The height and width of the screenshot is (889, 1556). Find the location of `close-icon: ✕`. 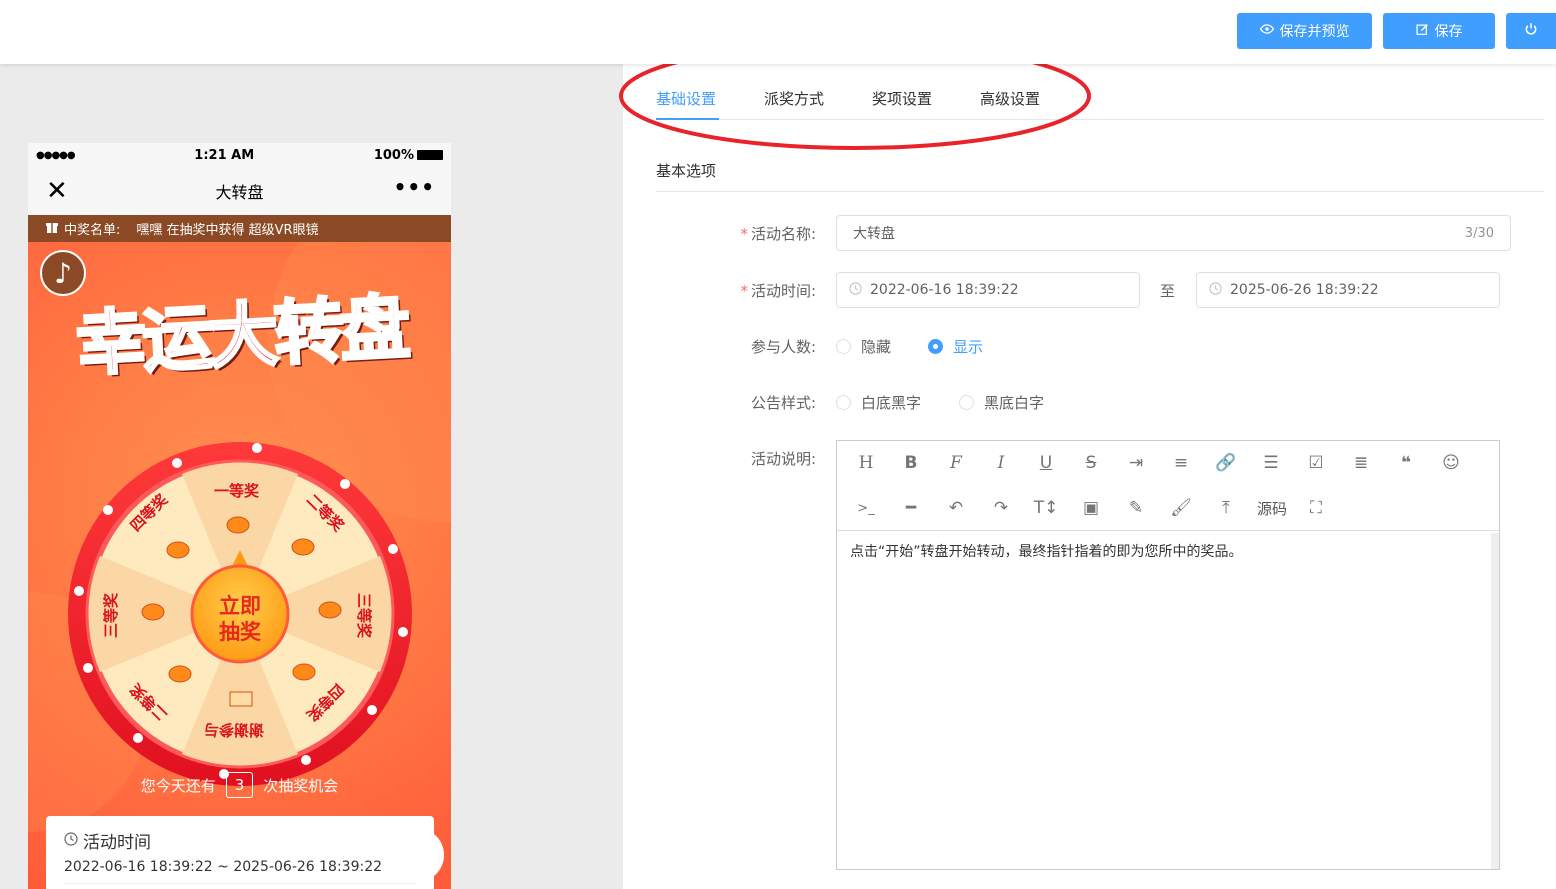

close-icon: ✕ is located at coordinates (57, 191).